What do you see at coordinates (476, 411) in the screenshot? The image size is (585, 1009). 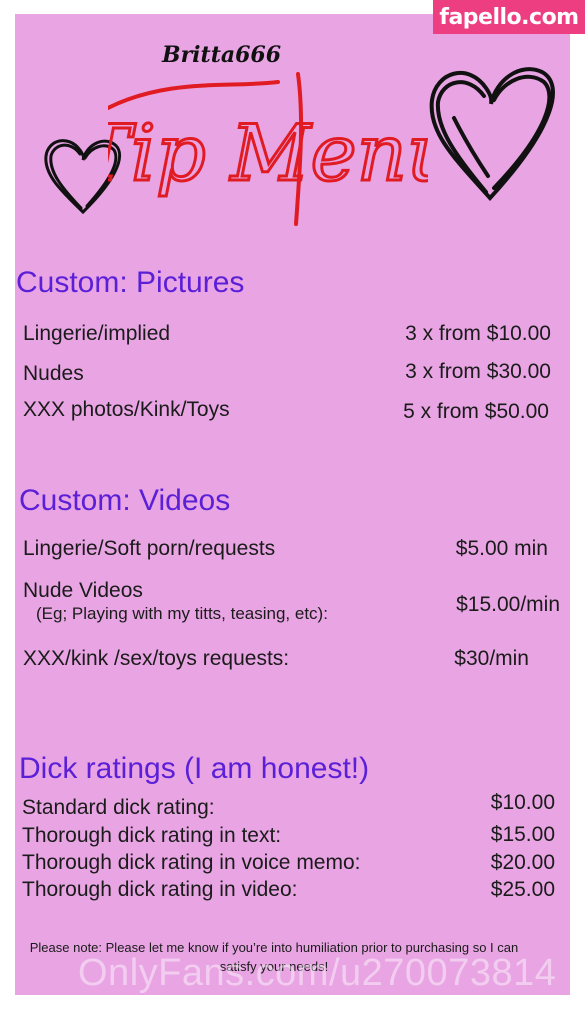 I see `row-price: 5 x from $50.00` at bounding box center [476, 411].